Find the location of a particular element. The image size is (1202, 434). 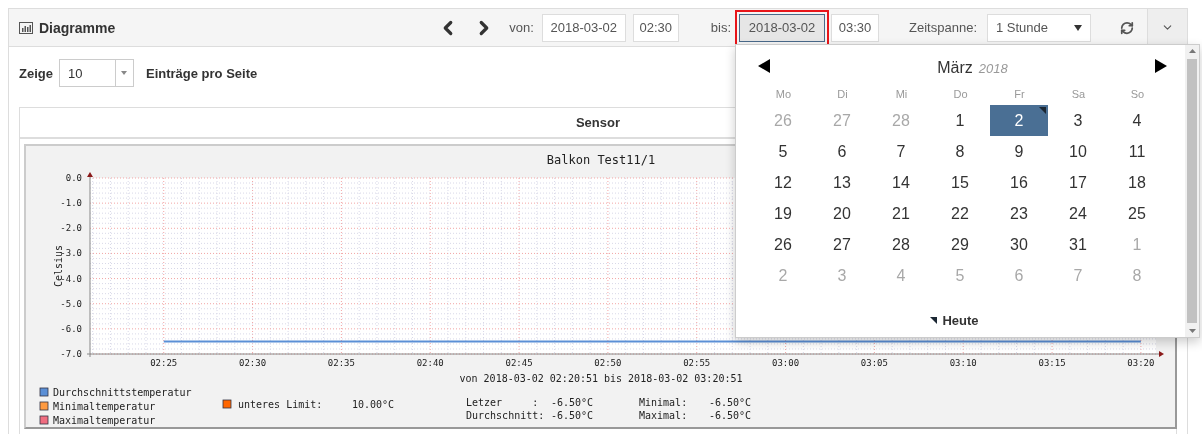

calendar-day: 8 is located at coordinates (960, 151).